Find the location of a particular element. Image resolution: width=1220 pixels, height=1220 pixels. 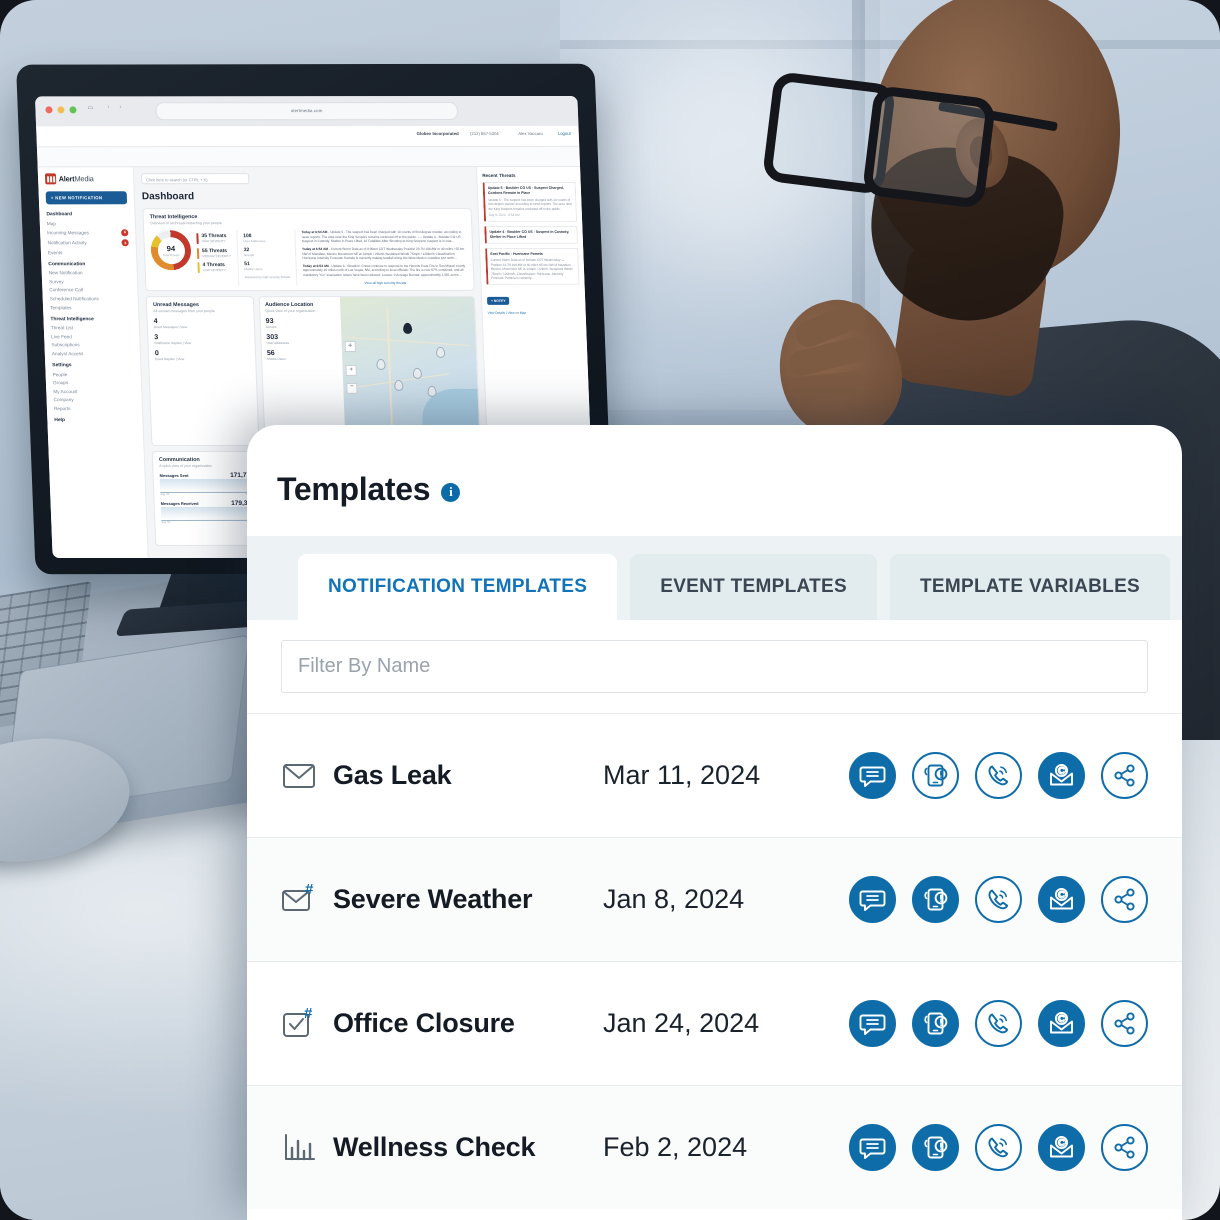

template-row: Gas Leak Mar 11, 2024 is located at coordinates (714, 775).